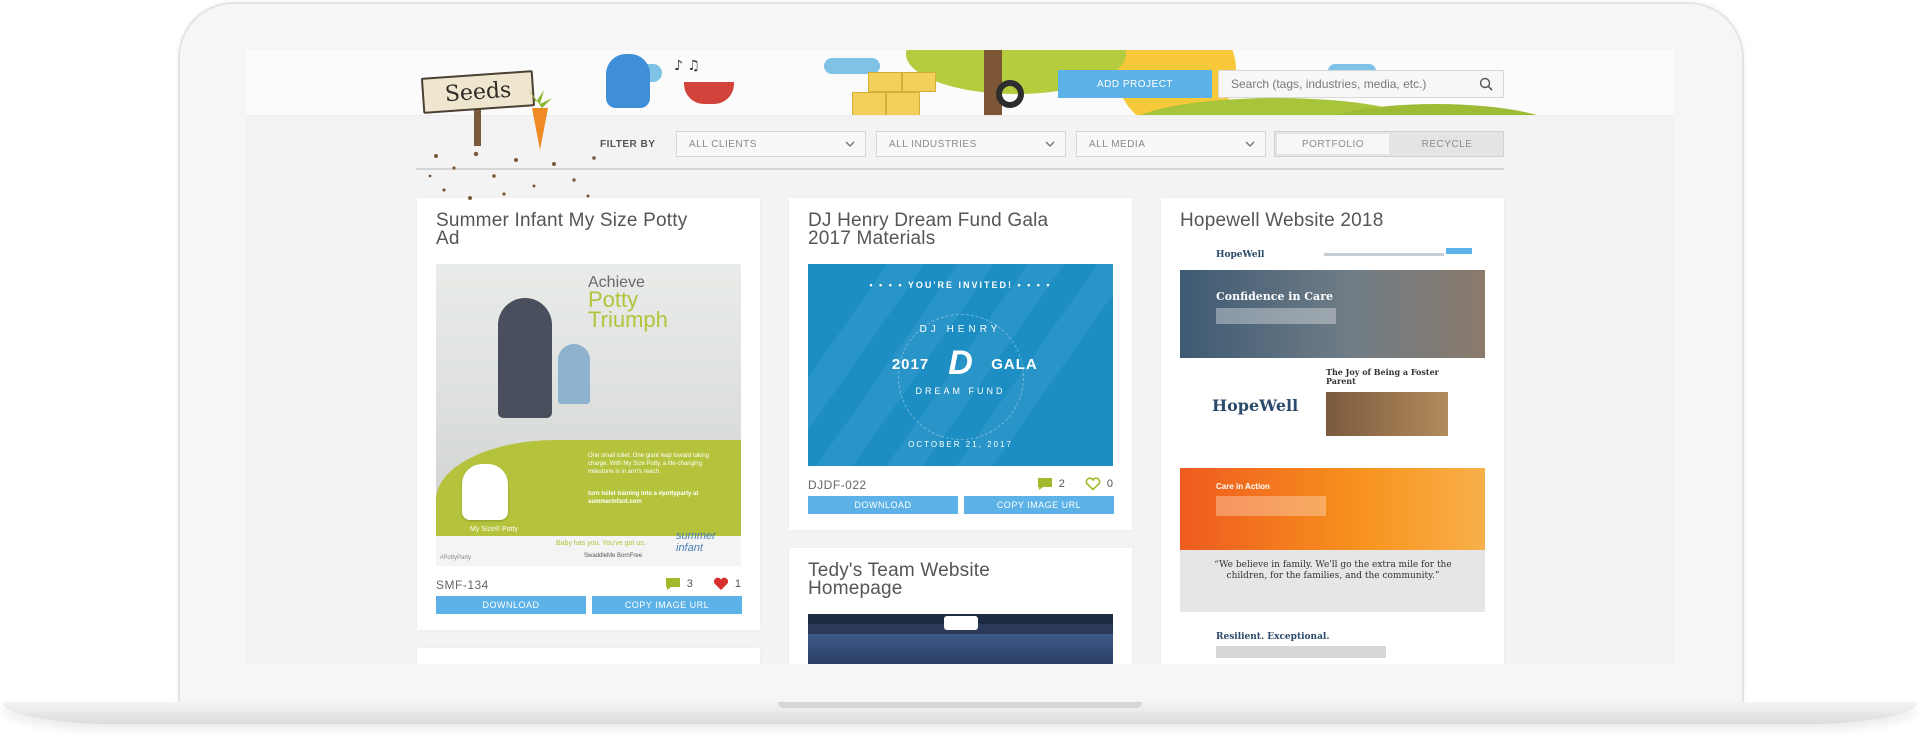  I want to click on like-count: 1, so click(727, 584).